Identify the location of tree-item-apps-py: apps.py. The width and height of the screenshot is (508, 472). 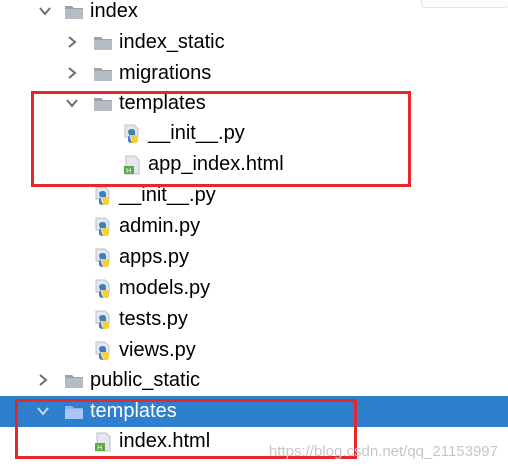
(254, 257).